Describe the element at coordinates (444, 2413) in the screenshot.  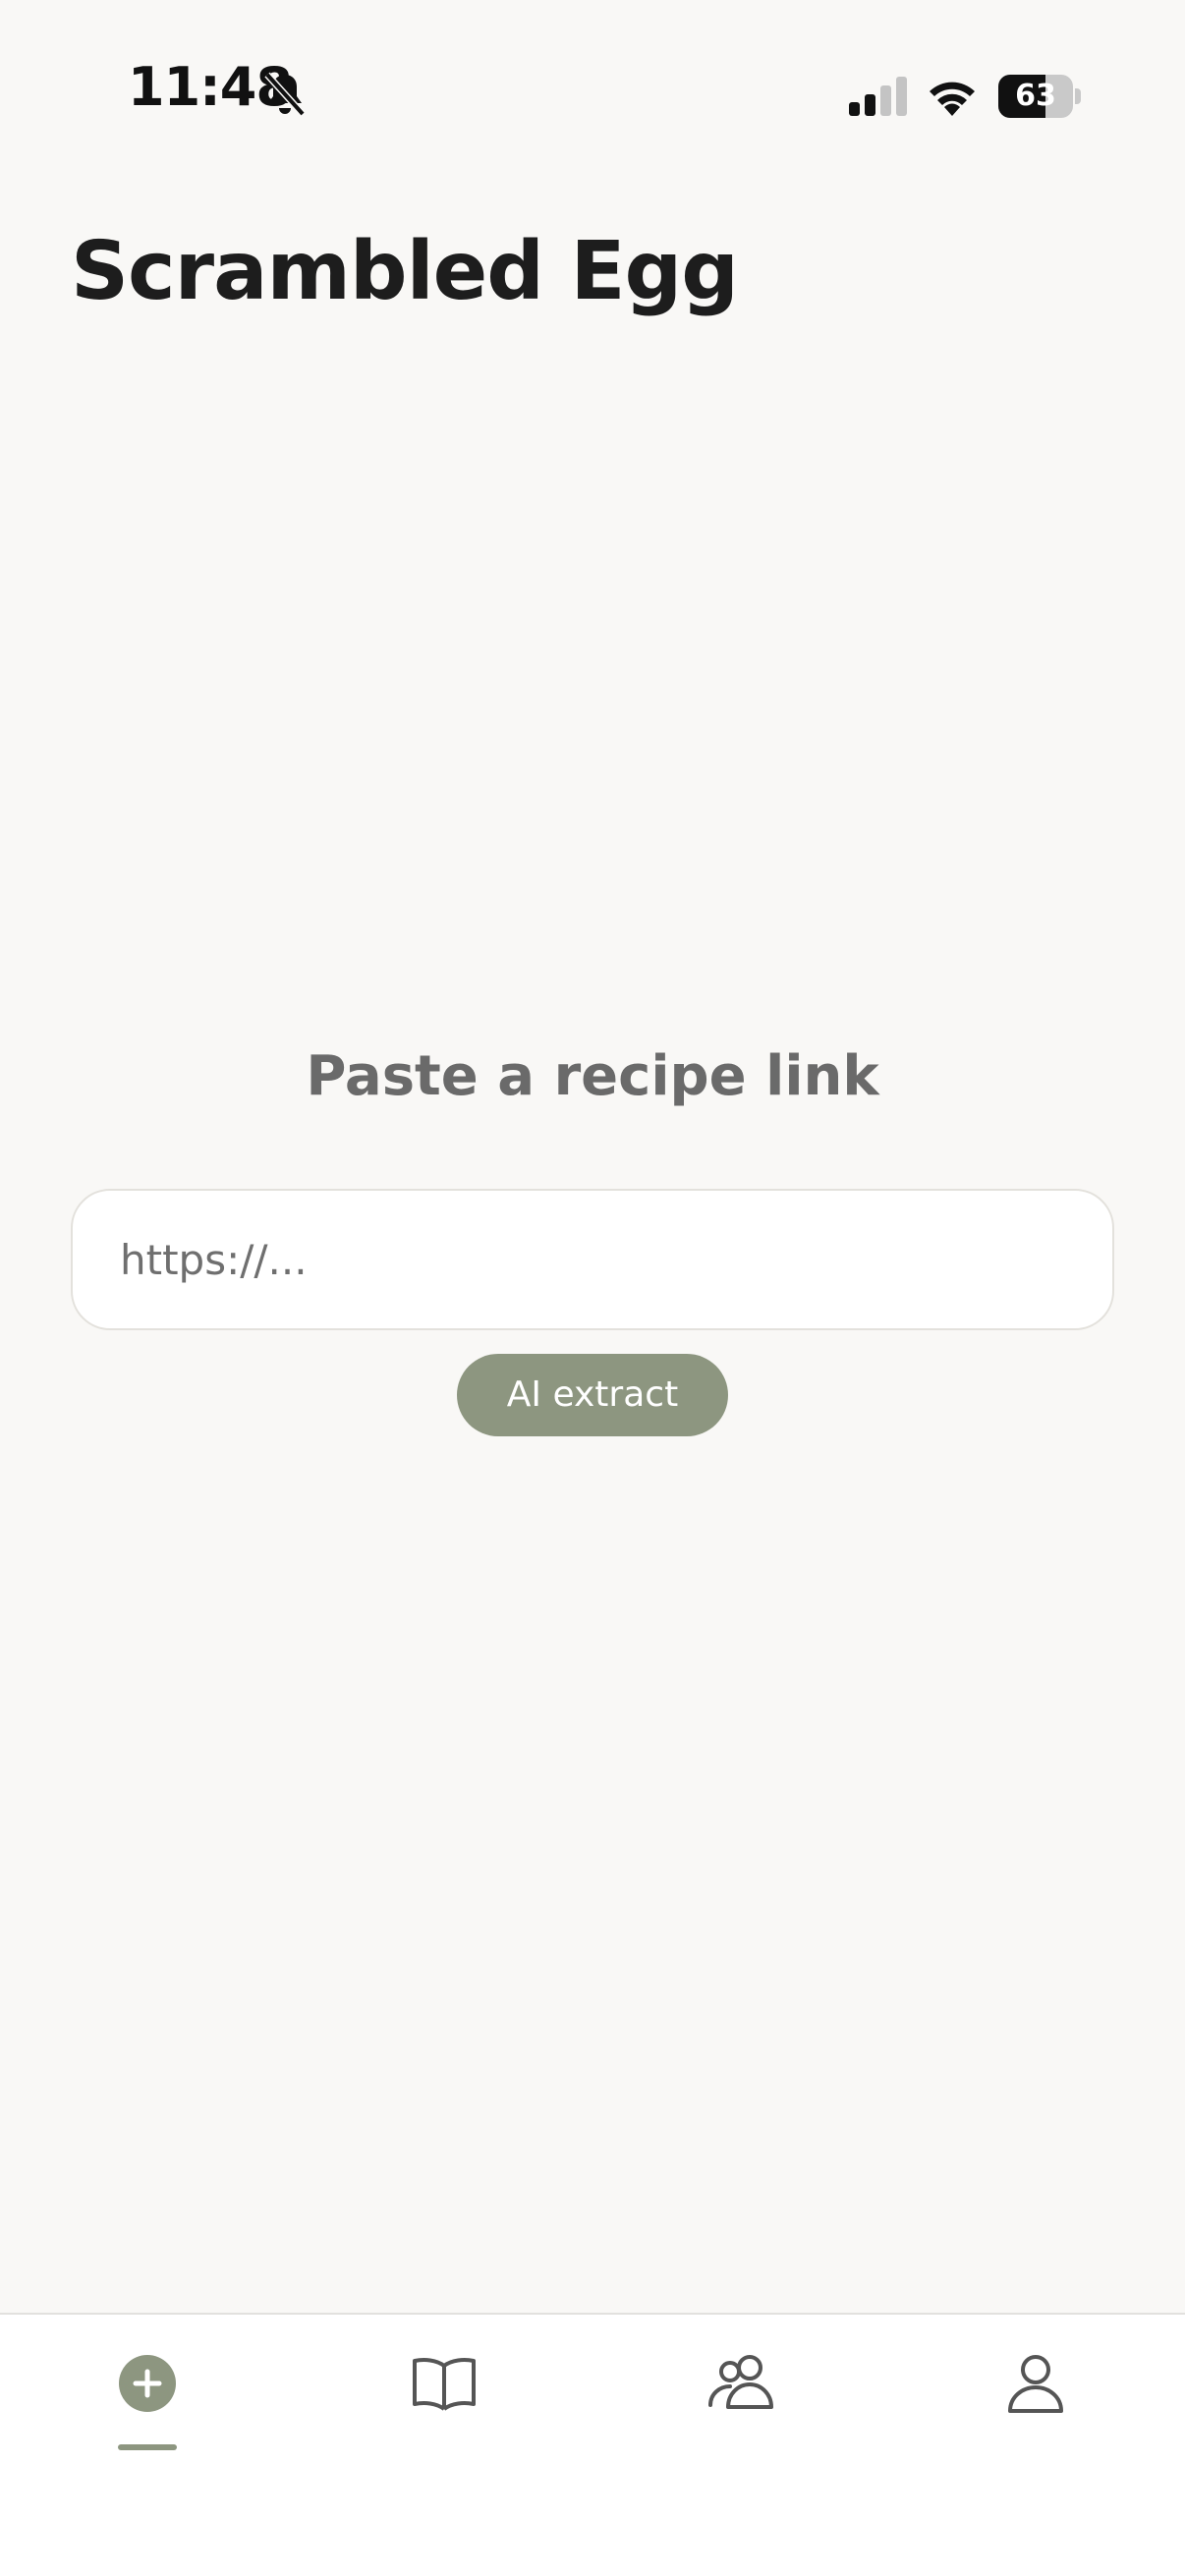
I see `tab-recipe-book` at that location.